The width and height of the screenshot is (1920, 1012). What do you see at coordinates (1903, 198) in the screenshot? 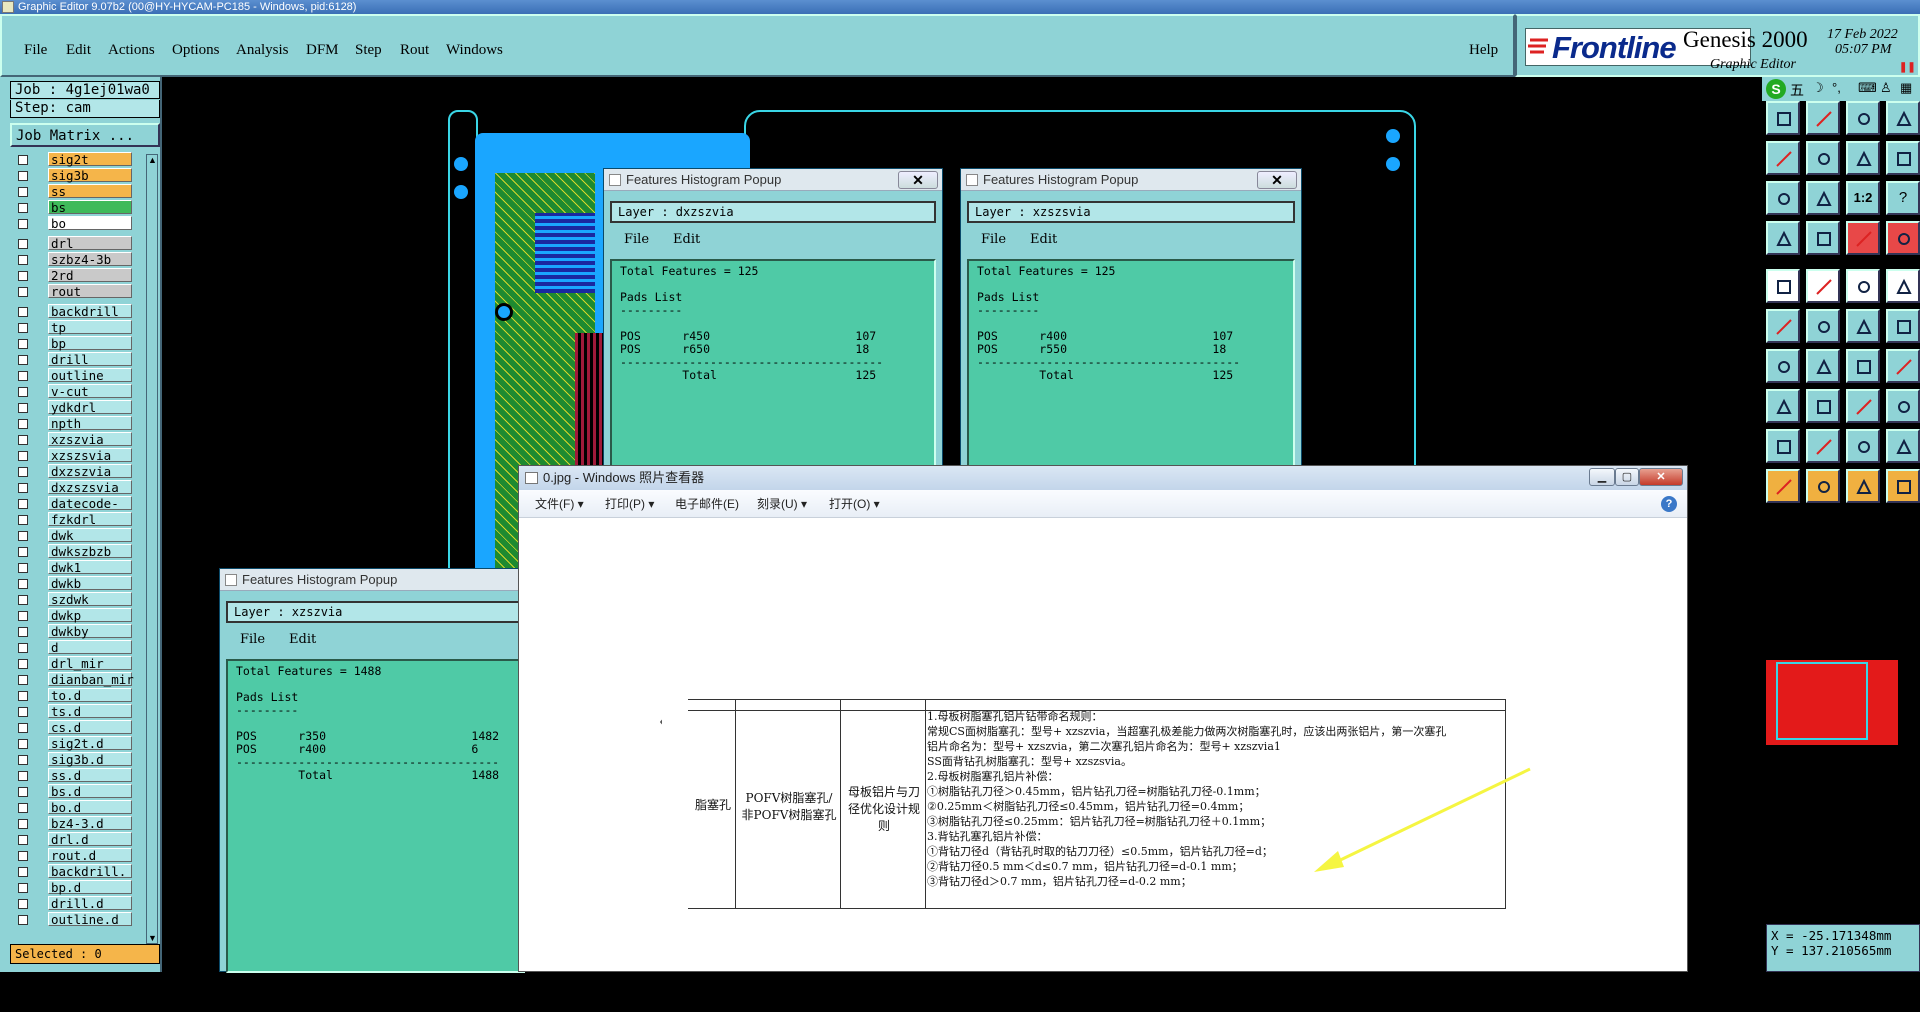
I see `toolbar-scale-tool-icon-2: ?` at bounding box center [1903, 198].